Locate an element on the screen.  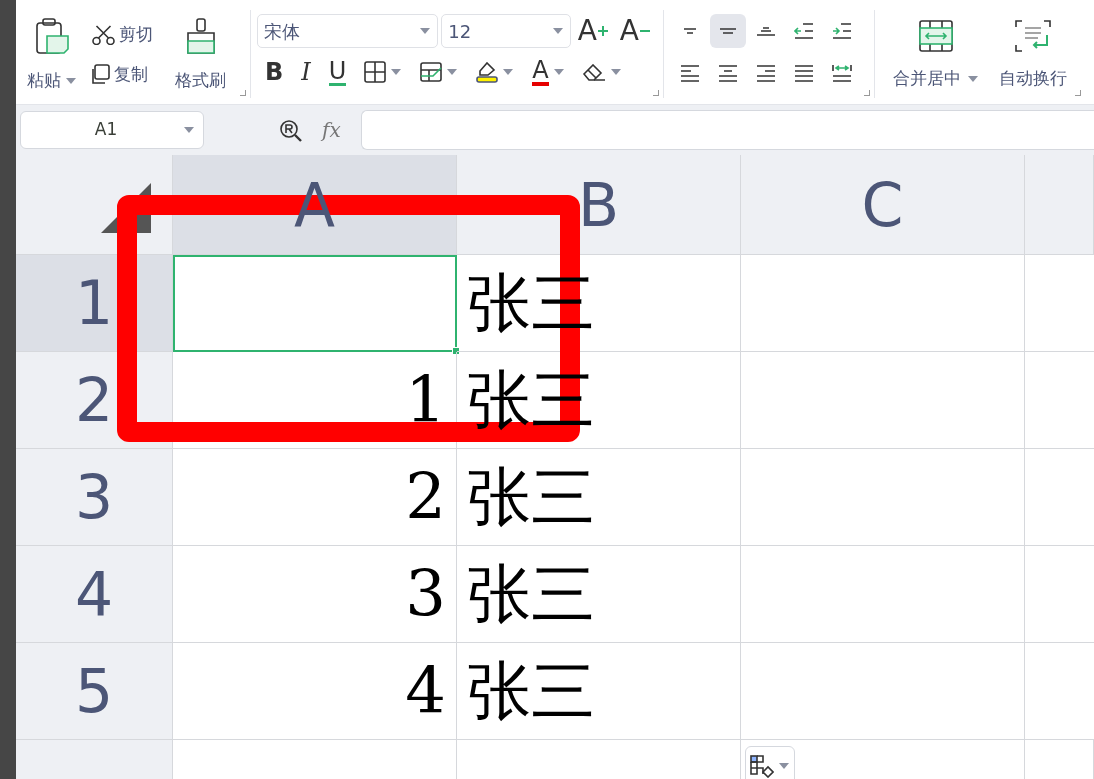
align-outdent-icon is located at coordinates (804, 31).